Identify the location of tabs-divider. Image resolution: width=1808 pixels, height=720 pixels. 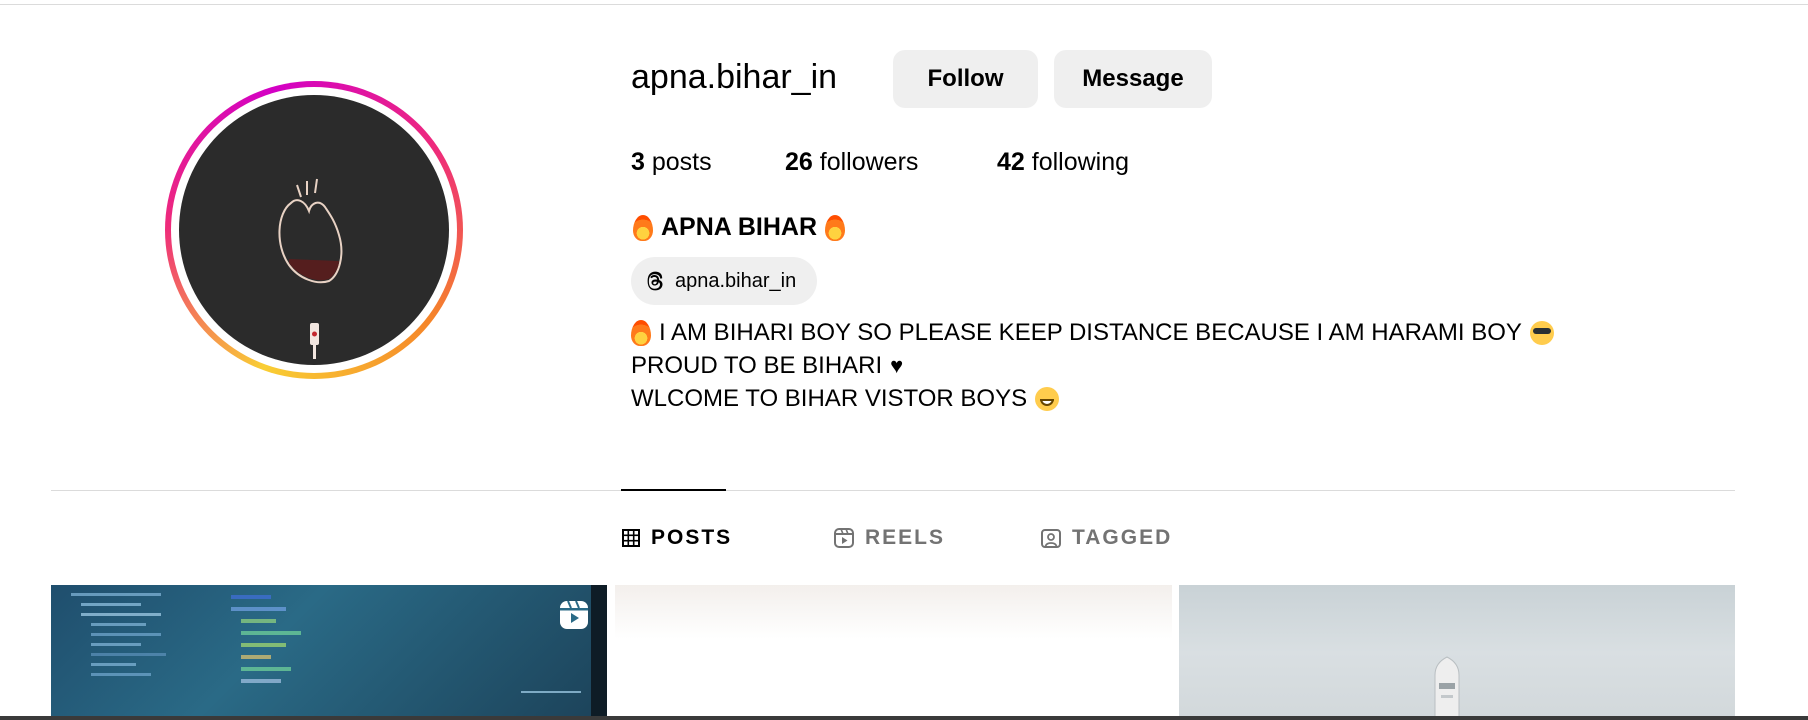
(893, 490).